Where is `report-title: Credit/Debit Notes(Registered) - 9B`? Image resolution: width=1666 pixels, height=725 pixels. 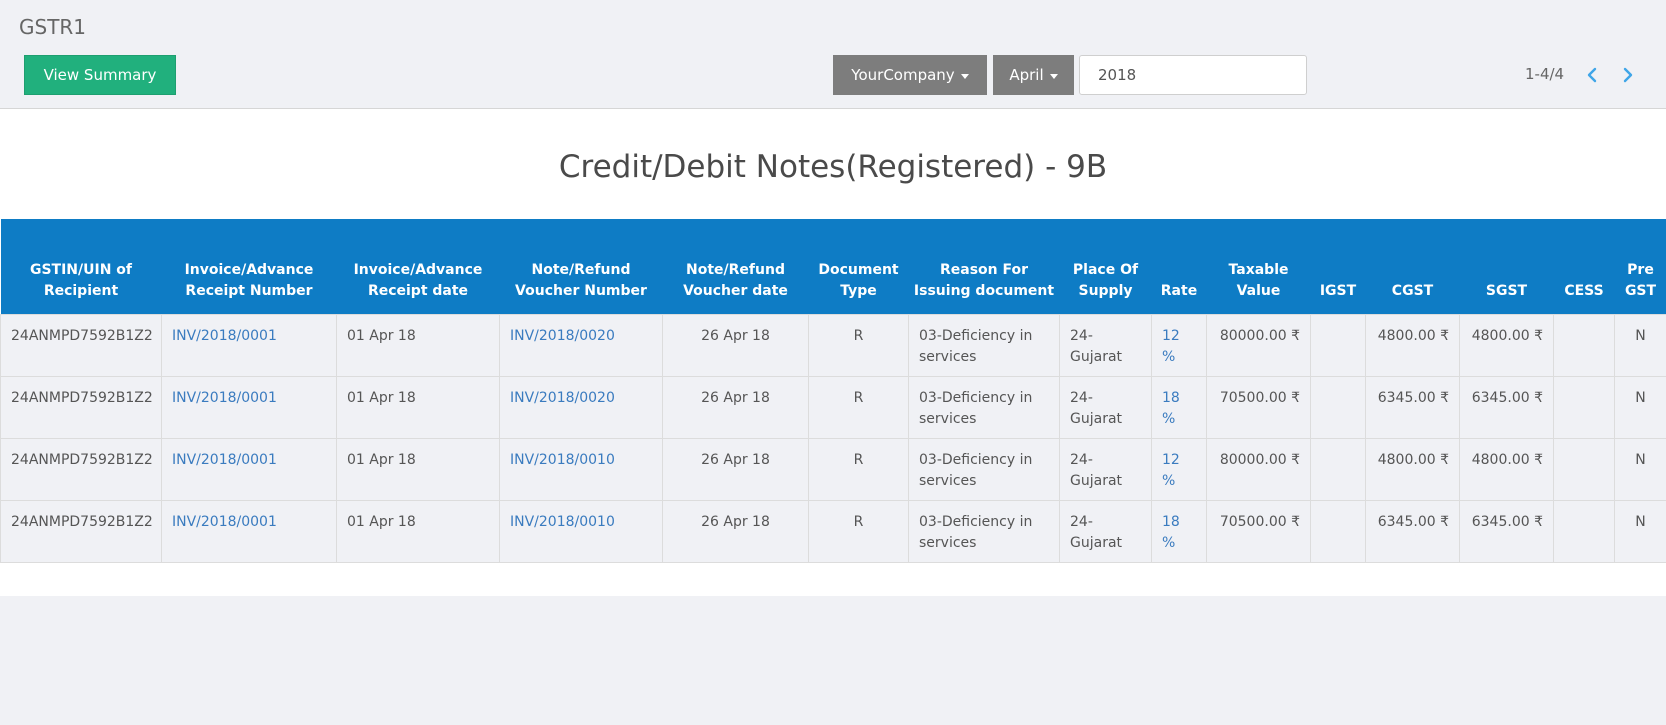
report-title: Credit/Debit Notes(Registered) - 9B is located at coordinates (833, 167).